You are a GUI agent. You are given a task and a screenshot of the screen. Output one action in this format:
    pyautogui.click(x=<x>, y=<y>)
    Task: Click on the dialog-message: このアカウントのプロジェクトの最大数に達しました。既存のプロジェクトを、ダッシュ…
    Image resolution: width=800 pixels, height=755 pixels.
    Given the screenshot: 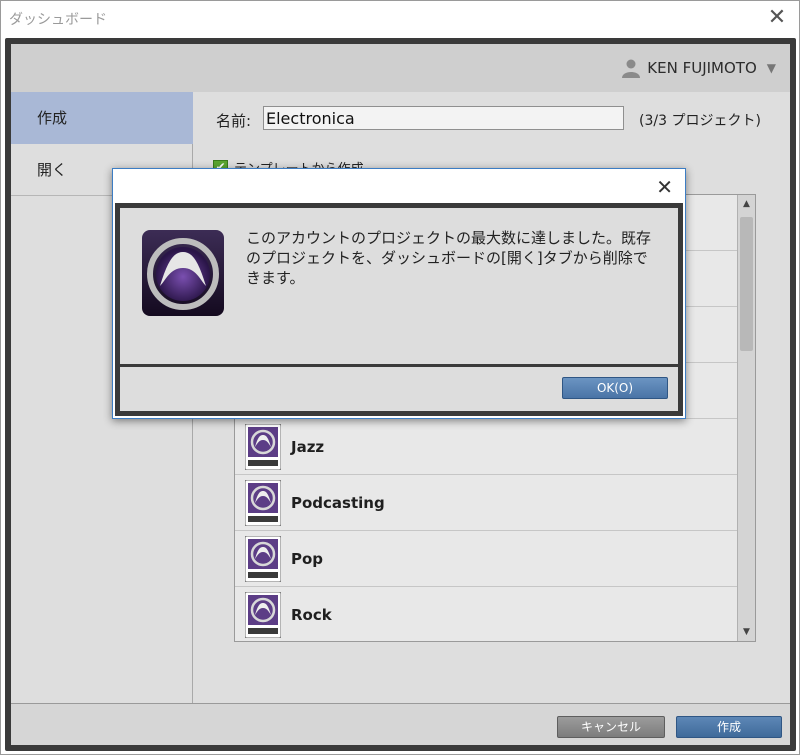 What is the action you would take?
    pyautogui.click(x=449, y=258)
    